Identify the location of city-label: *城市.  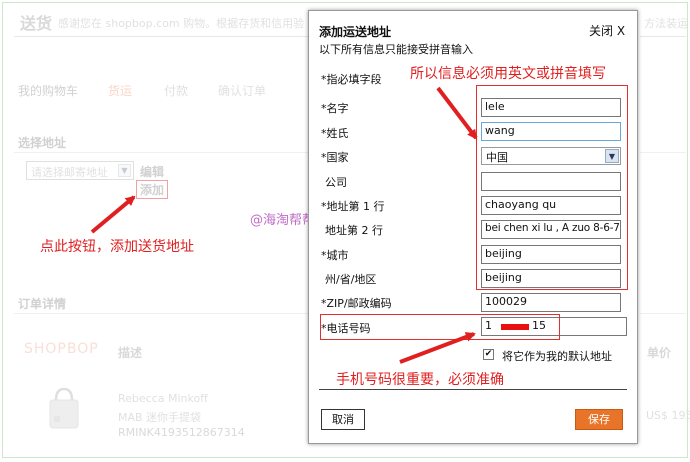
(335, 255).